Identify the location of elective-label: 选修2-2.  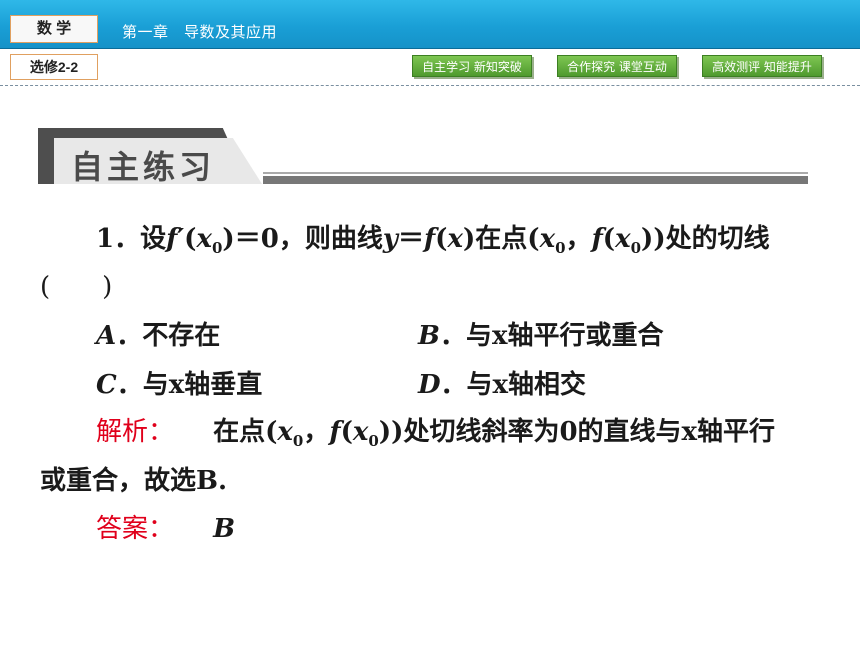
(54, 67).